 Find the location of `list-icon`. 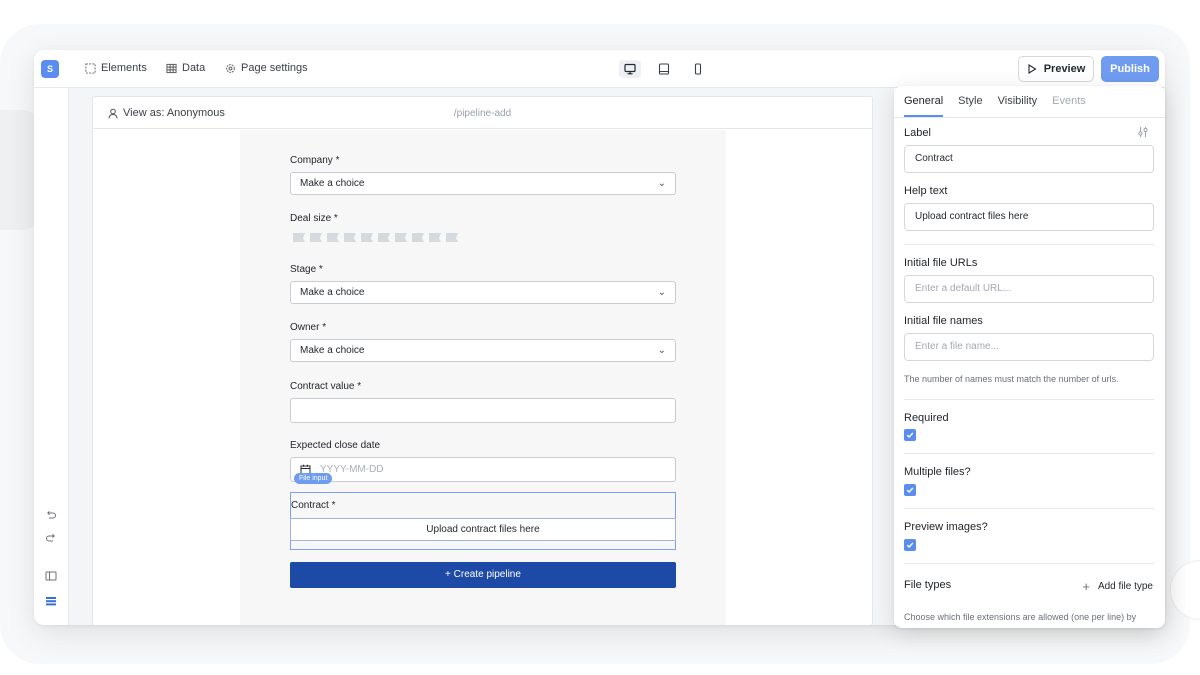

list-icon is located at coordinates (51, 601).